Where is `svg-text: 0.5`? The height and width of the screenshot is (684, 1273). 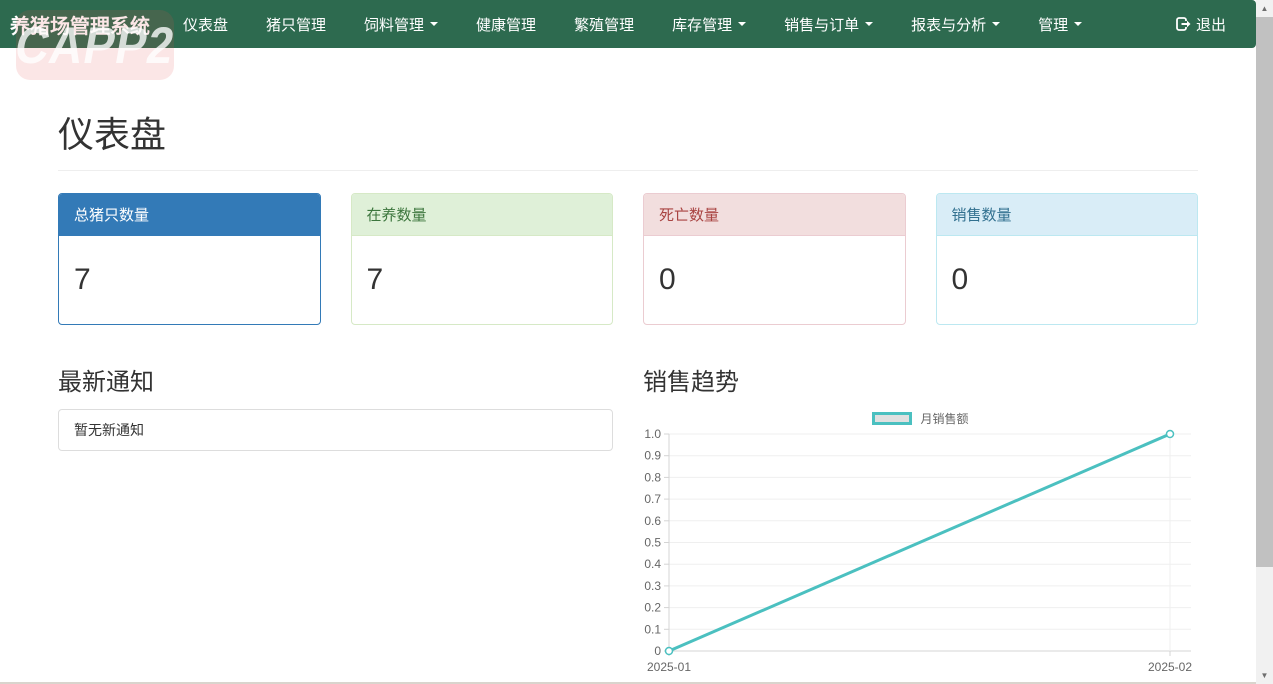 svg-text: 0.5 is located at coordinates (652, 543).